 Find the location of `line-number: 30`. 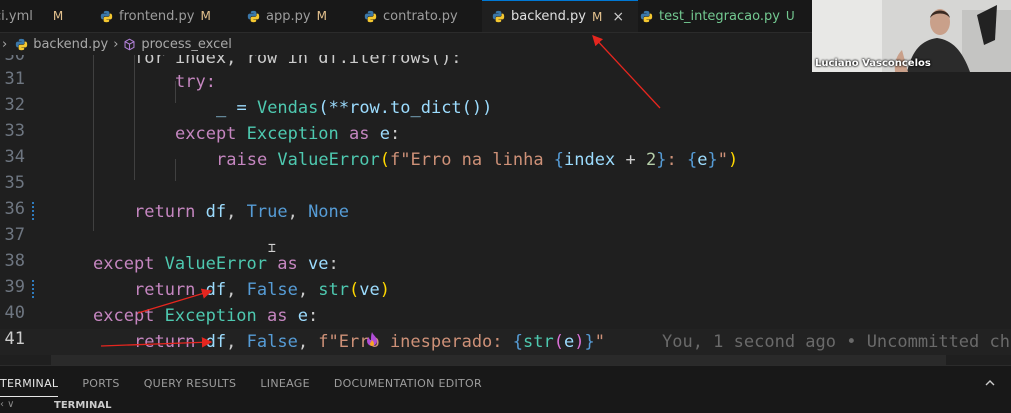

line-number: 30 is located at coordinates (14, 60).